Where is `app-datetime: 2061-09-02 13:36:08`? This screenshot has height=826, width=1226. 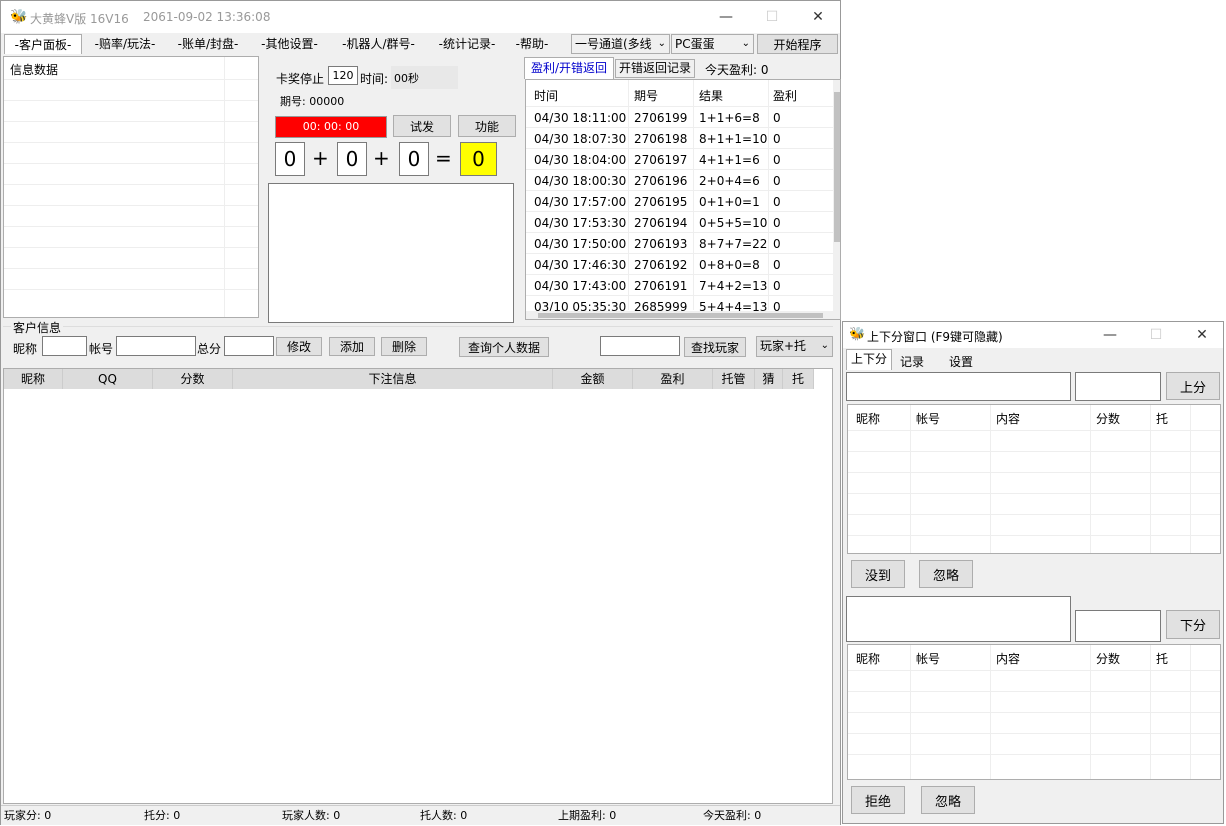 app-datetime: 2061-09-02 13:36:08 is located at coordinates (207, 17).